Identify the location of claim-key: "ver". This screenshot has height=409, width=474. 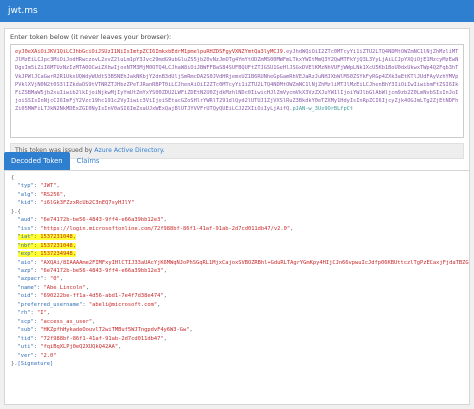
(25, 355).